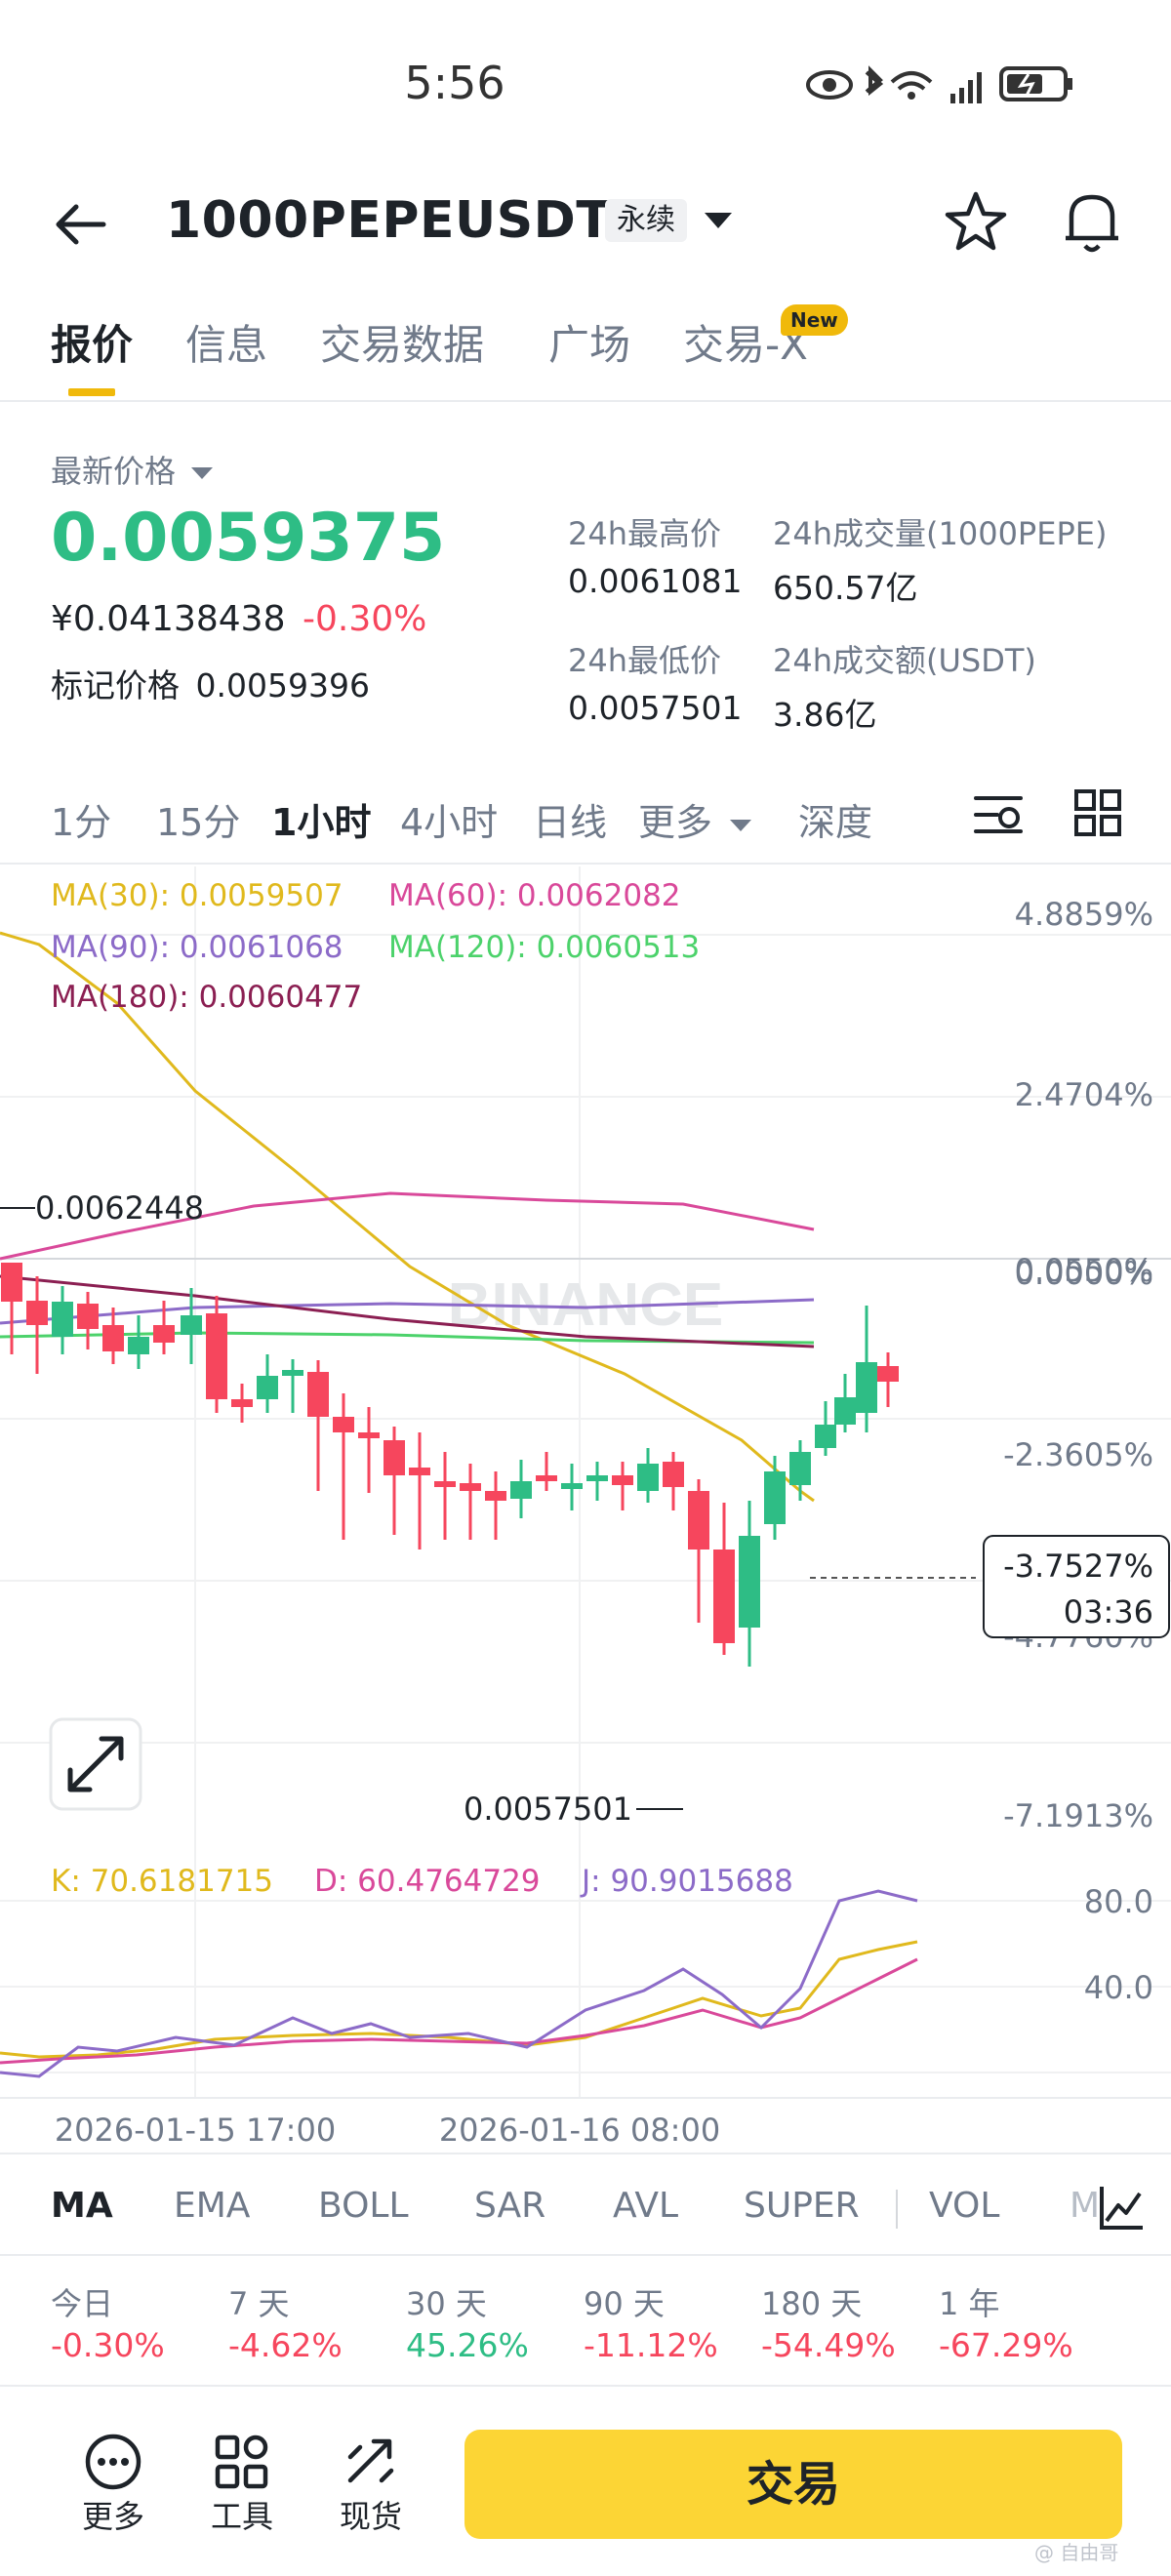  What do you see at coordinates (589, 342) in the screenshot?
I see `tab-square: 广场` at bounding box center [589, 342].